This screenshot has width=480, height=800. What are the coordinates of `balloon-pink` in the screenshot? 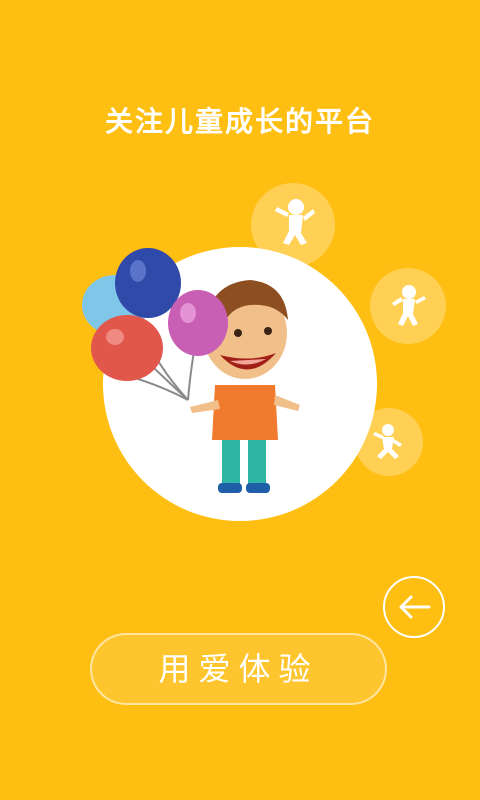 It's located at (198, 323).